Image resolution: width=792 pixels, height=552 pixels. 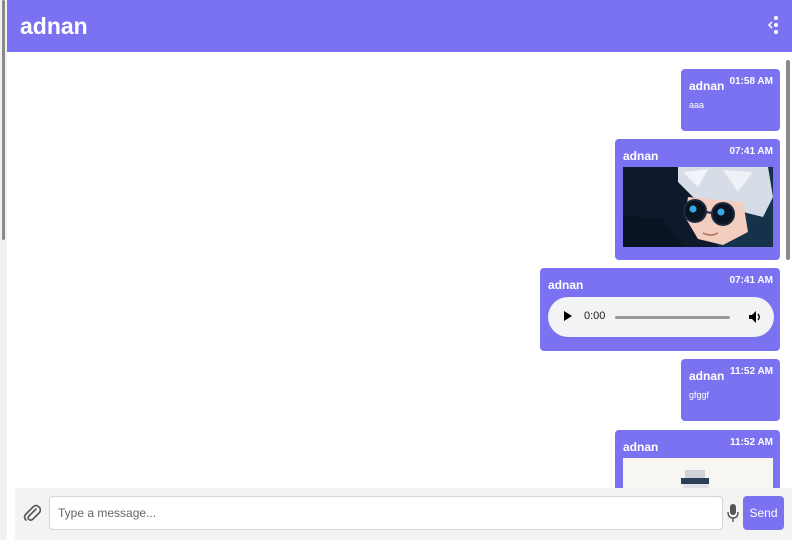 I want to click on bottom-strip, so click(x=396, y=546).